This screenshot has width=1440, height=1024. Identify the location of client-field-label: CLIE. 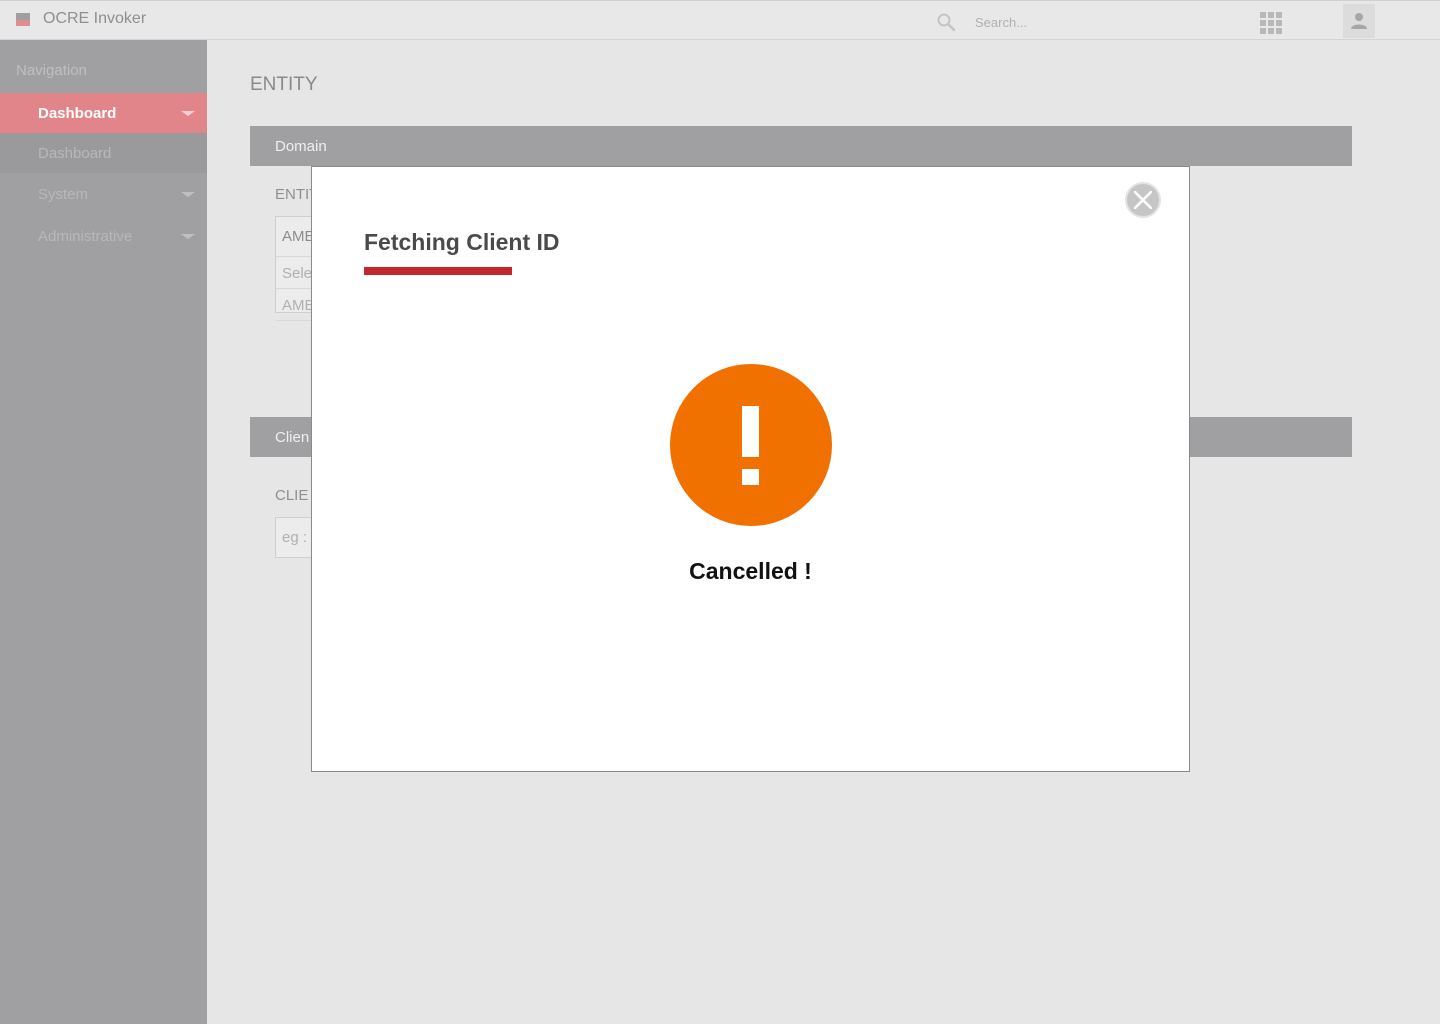
(292, 495).